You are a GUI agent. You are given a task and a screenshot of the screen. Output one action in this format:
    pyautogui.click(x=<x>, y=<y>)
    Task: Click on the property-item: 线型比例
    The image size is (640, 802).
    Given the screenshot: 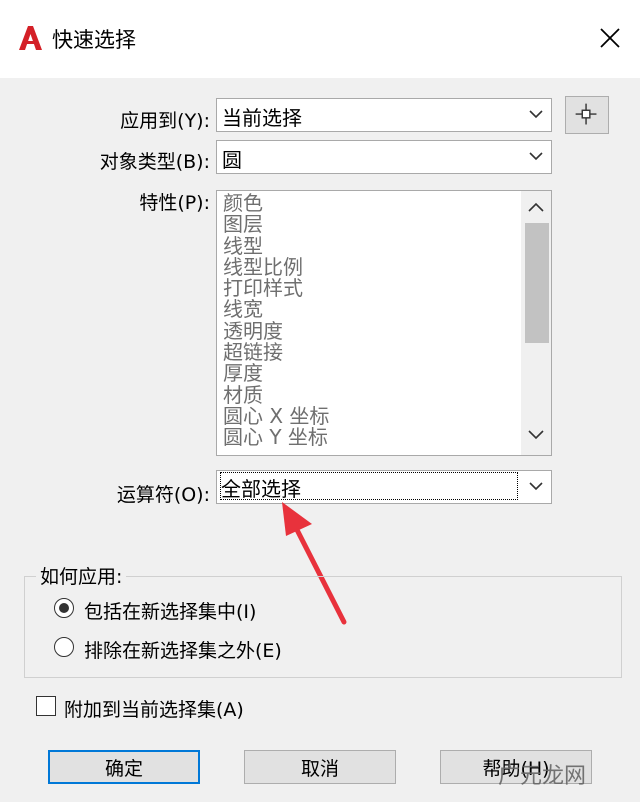 What is the action you would take?
    pyautogui.click(x=276, y=267)
    